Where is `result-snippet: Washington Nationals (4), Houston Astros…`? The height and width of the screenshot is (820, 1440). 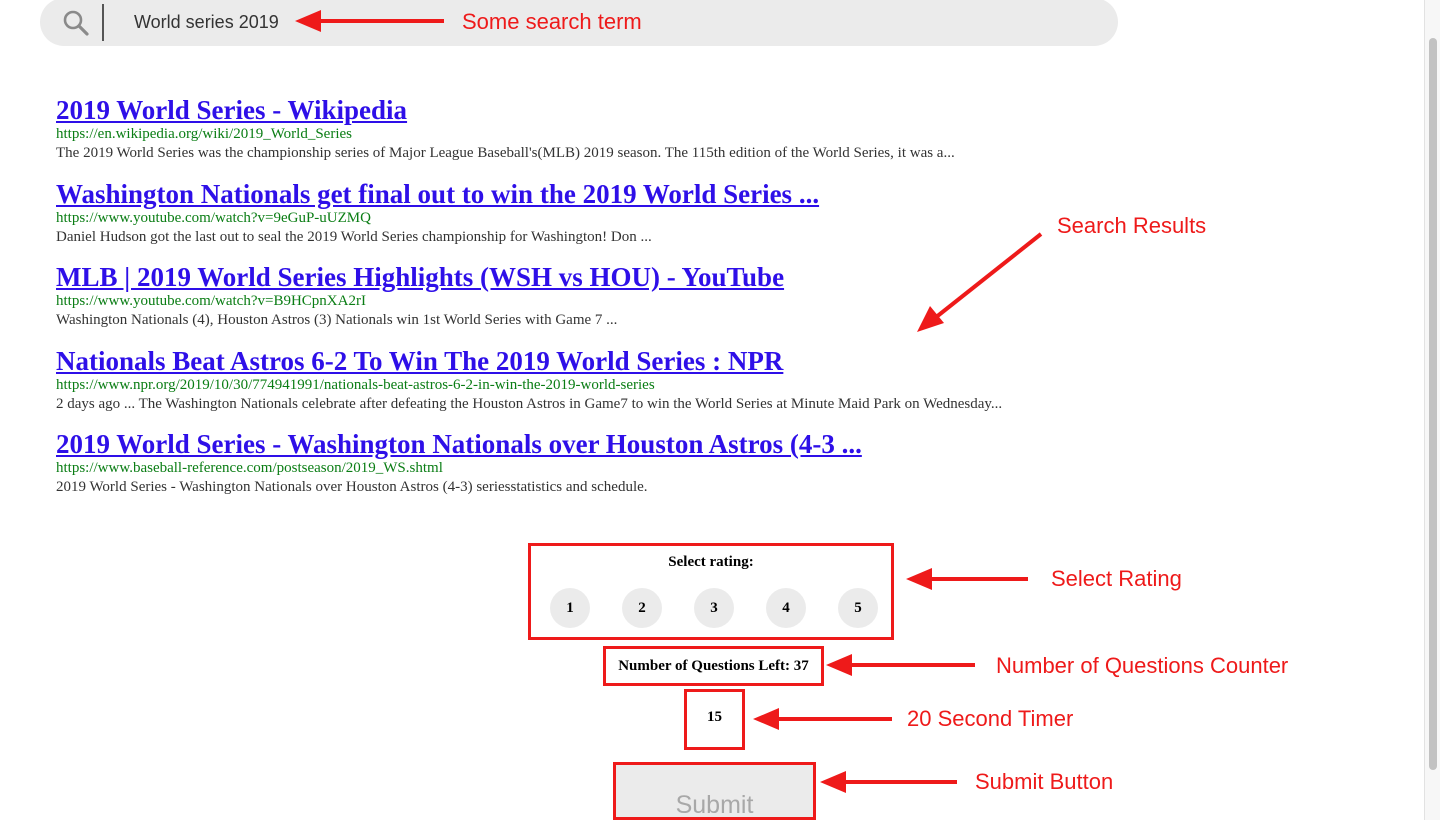
result-snippet: Washington Nationals (4), Houston Astros… is located at coordinates (337, 320).